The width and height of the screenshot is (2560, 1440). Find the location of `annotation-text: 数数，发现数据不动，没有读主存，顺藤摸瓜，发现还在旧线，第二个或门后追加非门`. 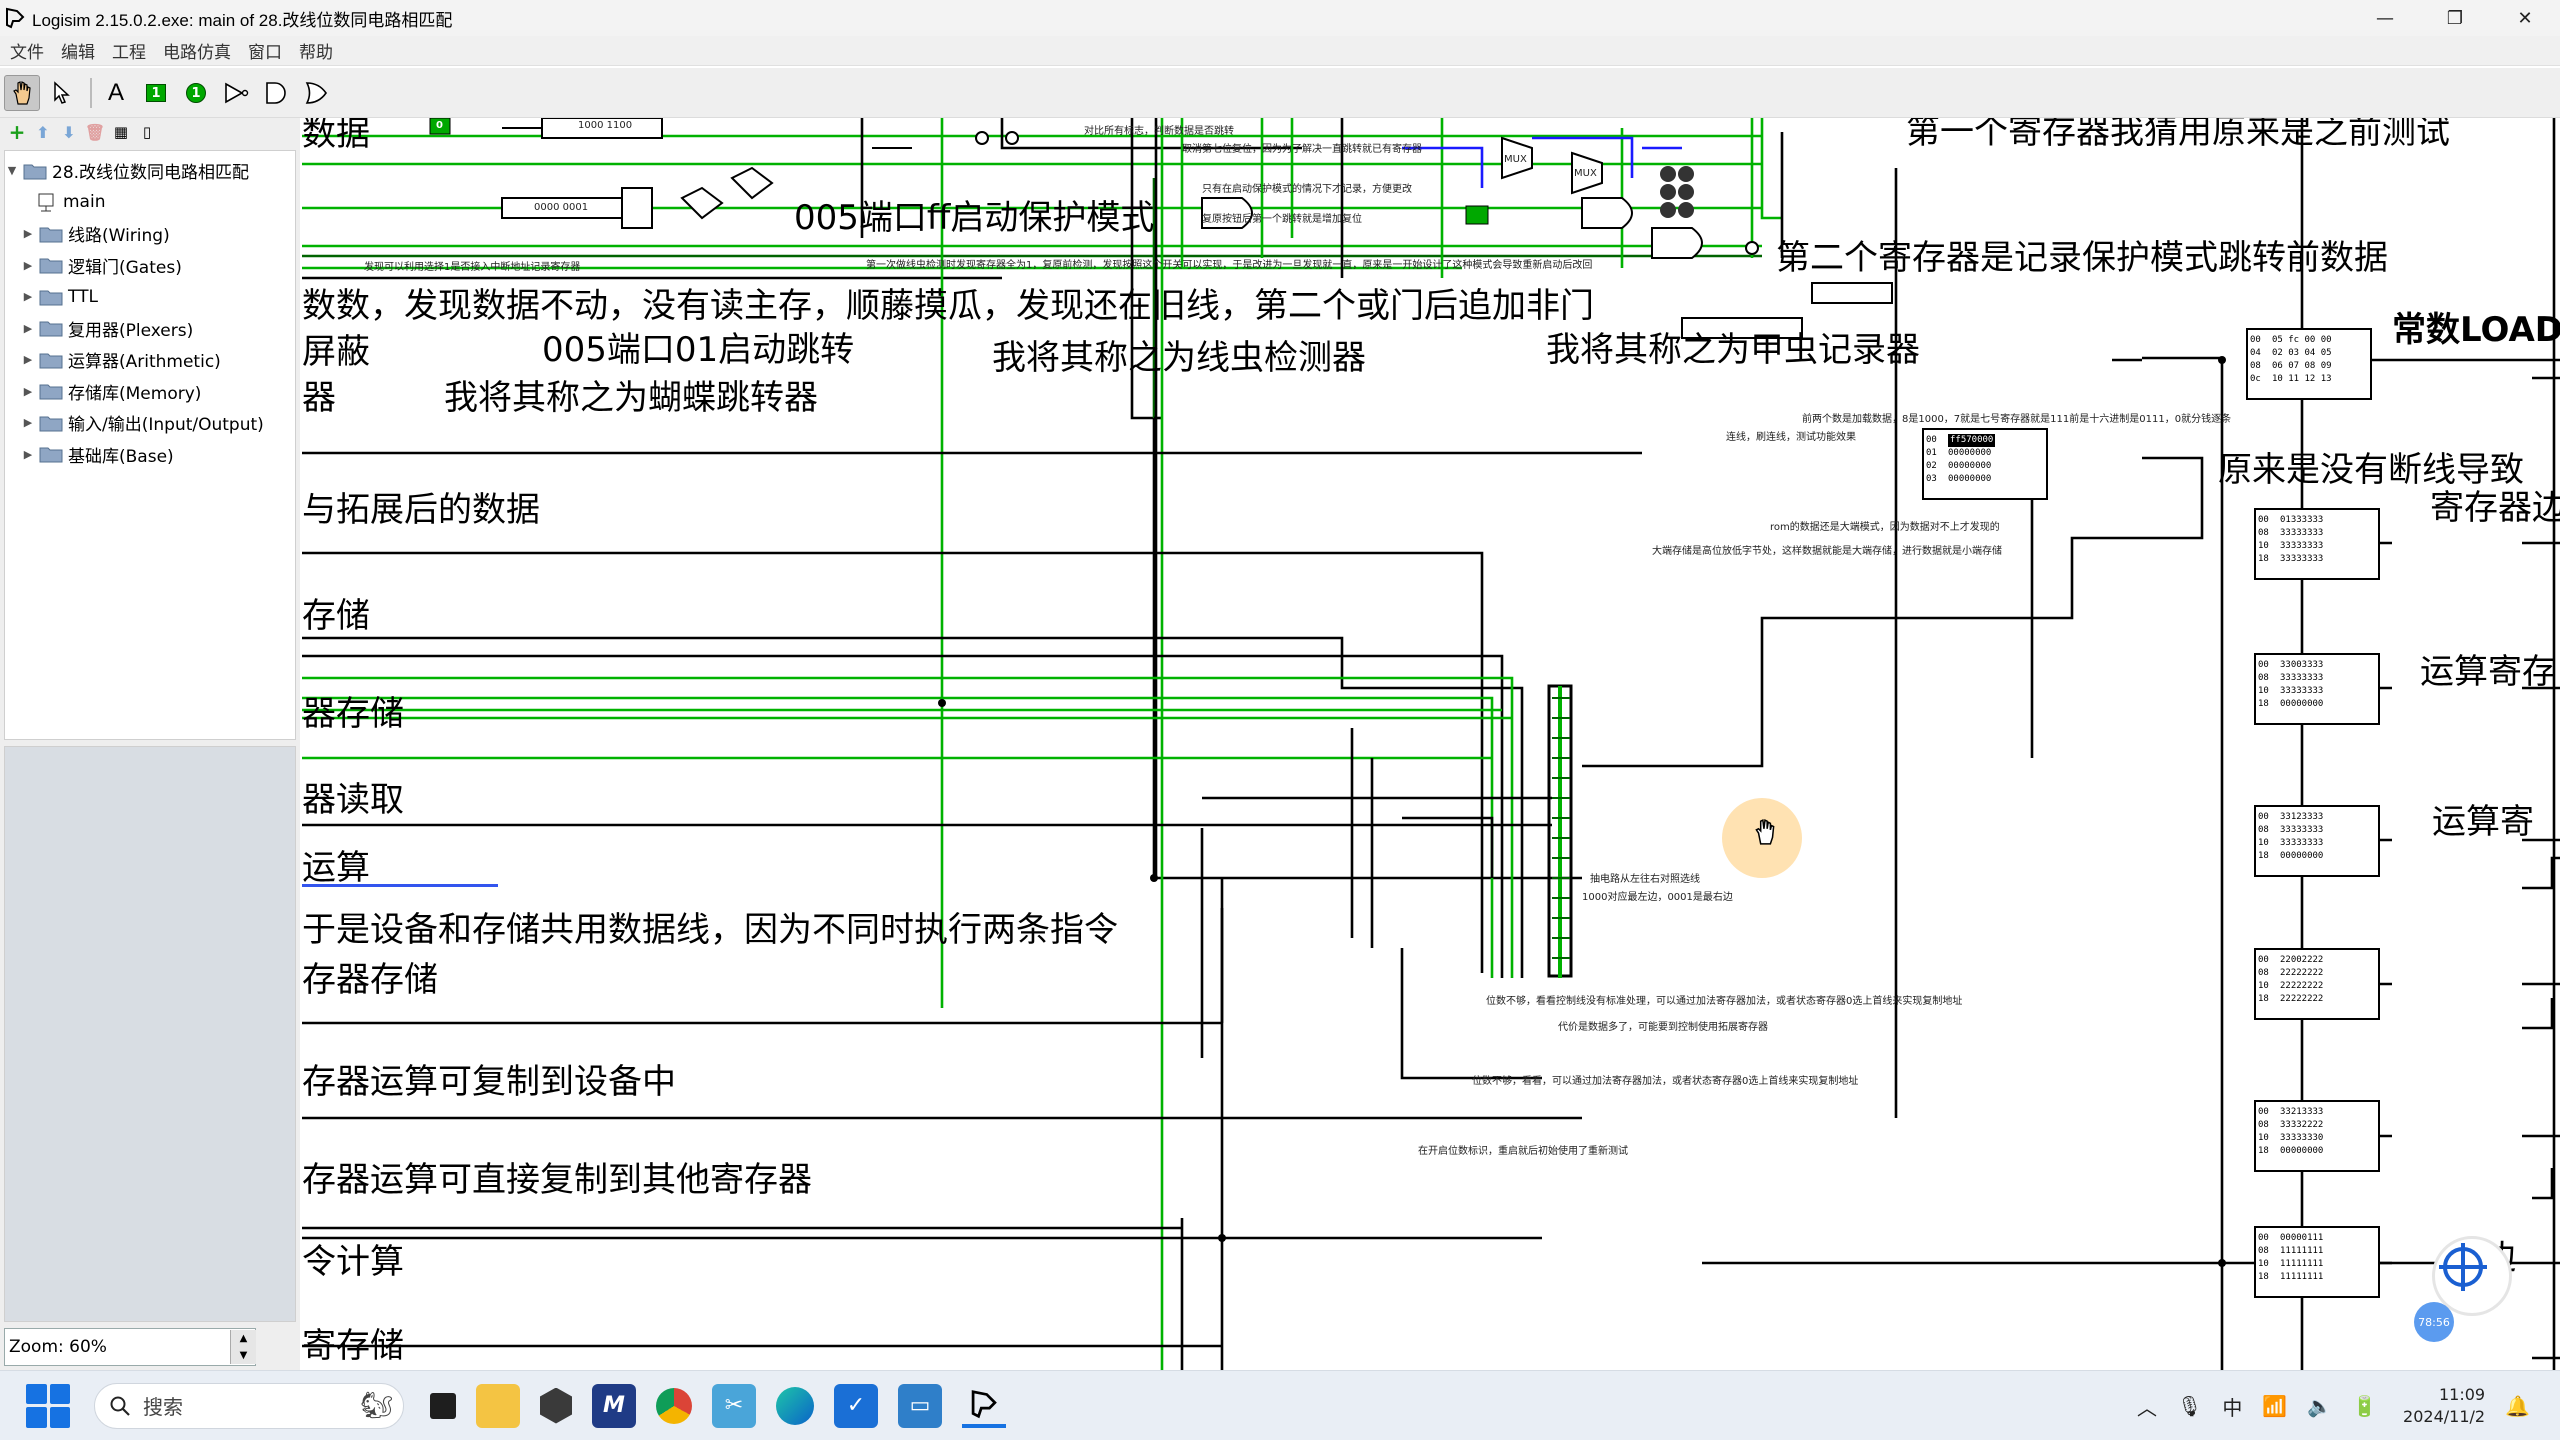

annotation-text: 数数，发现数据不动，没有读主存，顺藤摸瓜，发现还在旧线，第二个或门后追加非门 is located at coordinates (948, 306).